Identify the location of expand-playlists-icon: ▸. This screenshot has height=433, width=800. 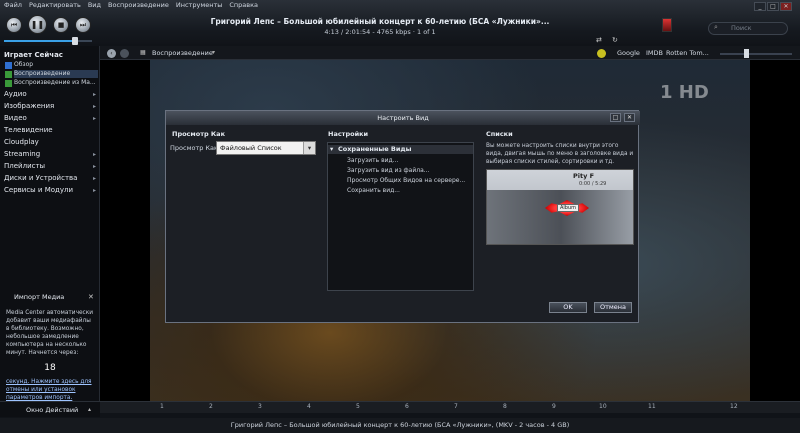
(94, 166).